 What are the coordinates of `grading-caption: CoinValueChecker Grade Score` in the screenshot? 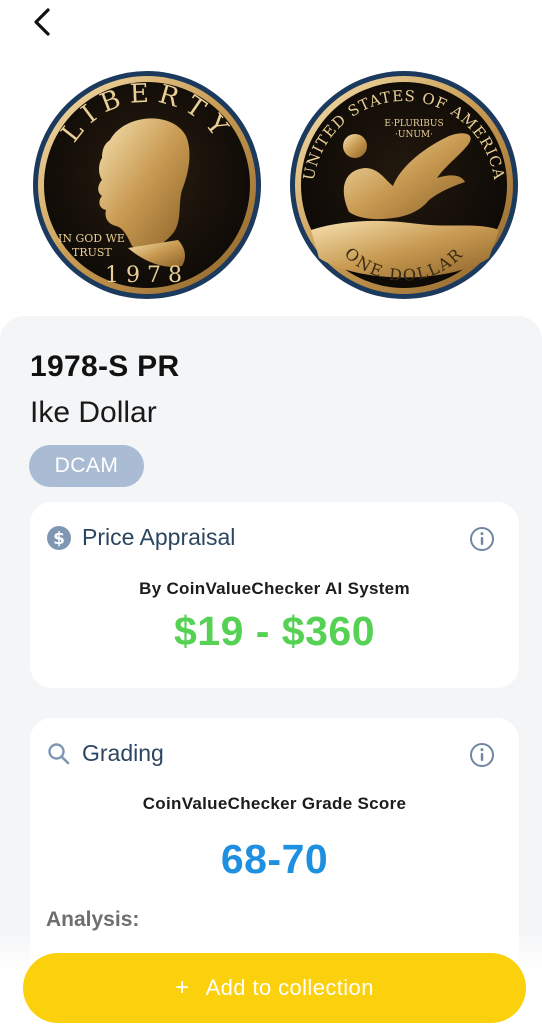 It's located at (274, 803).